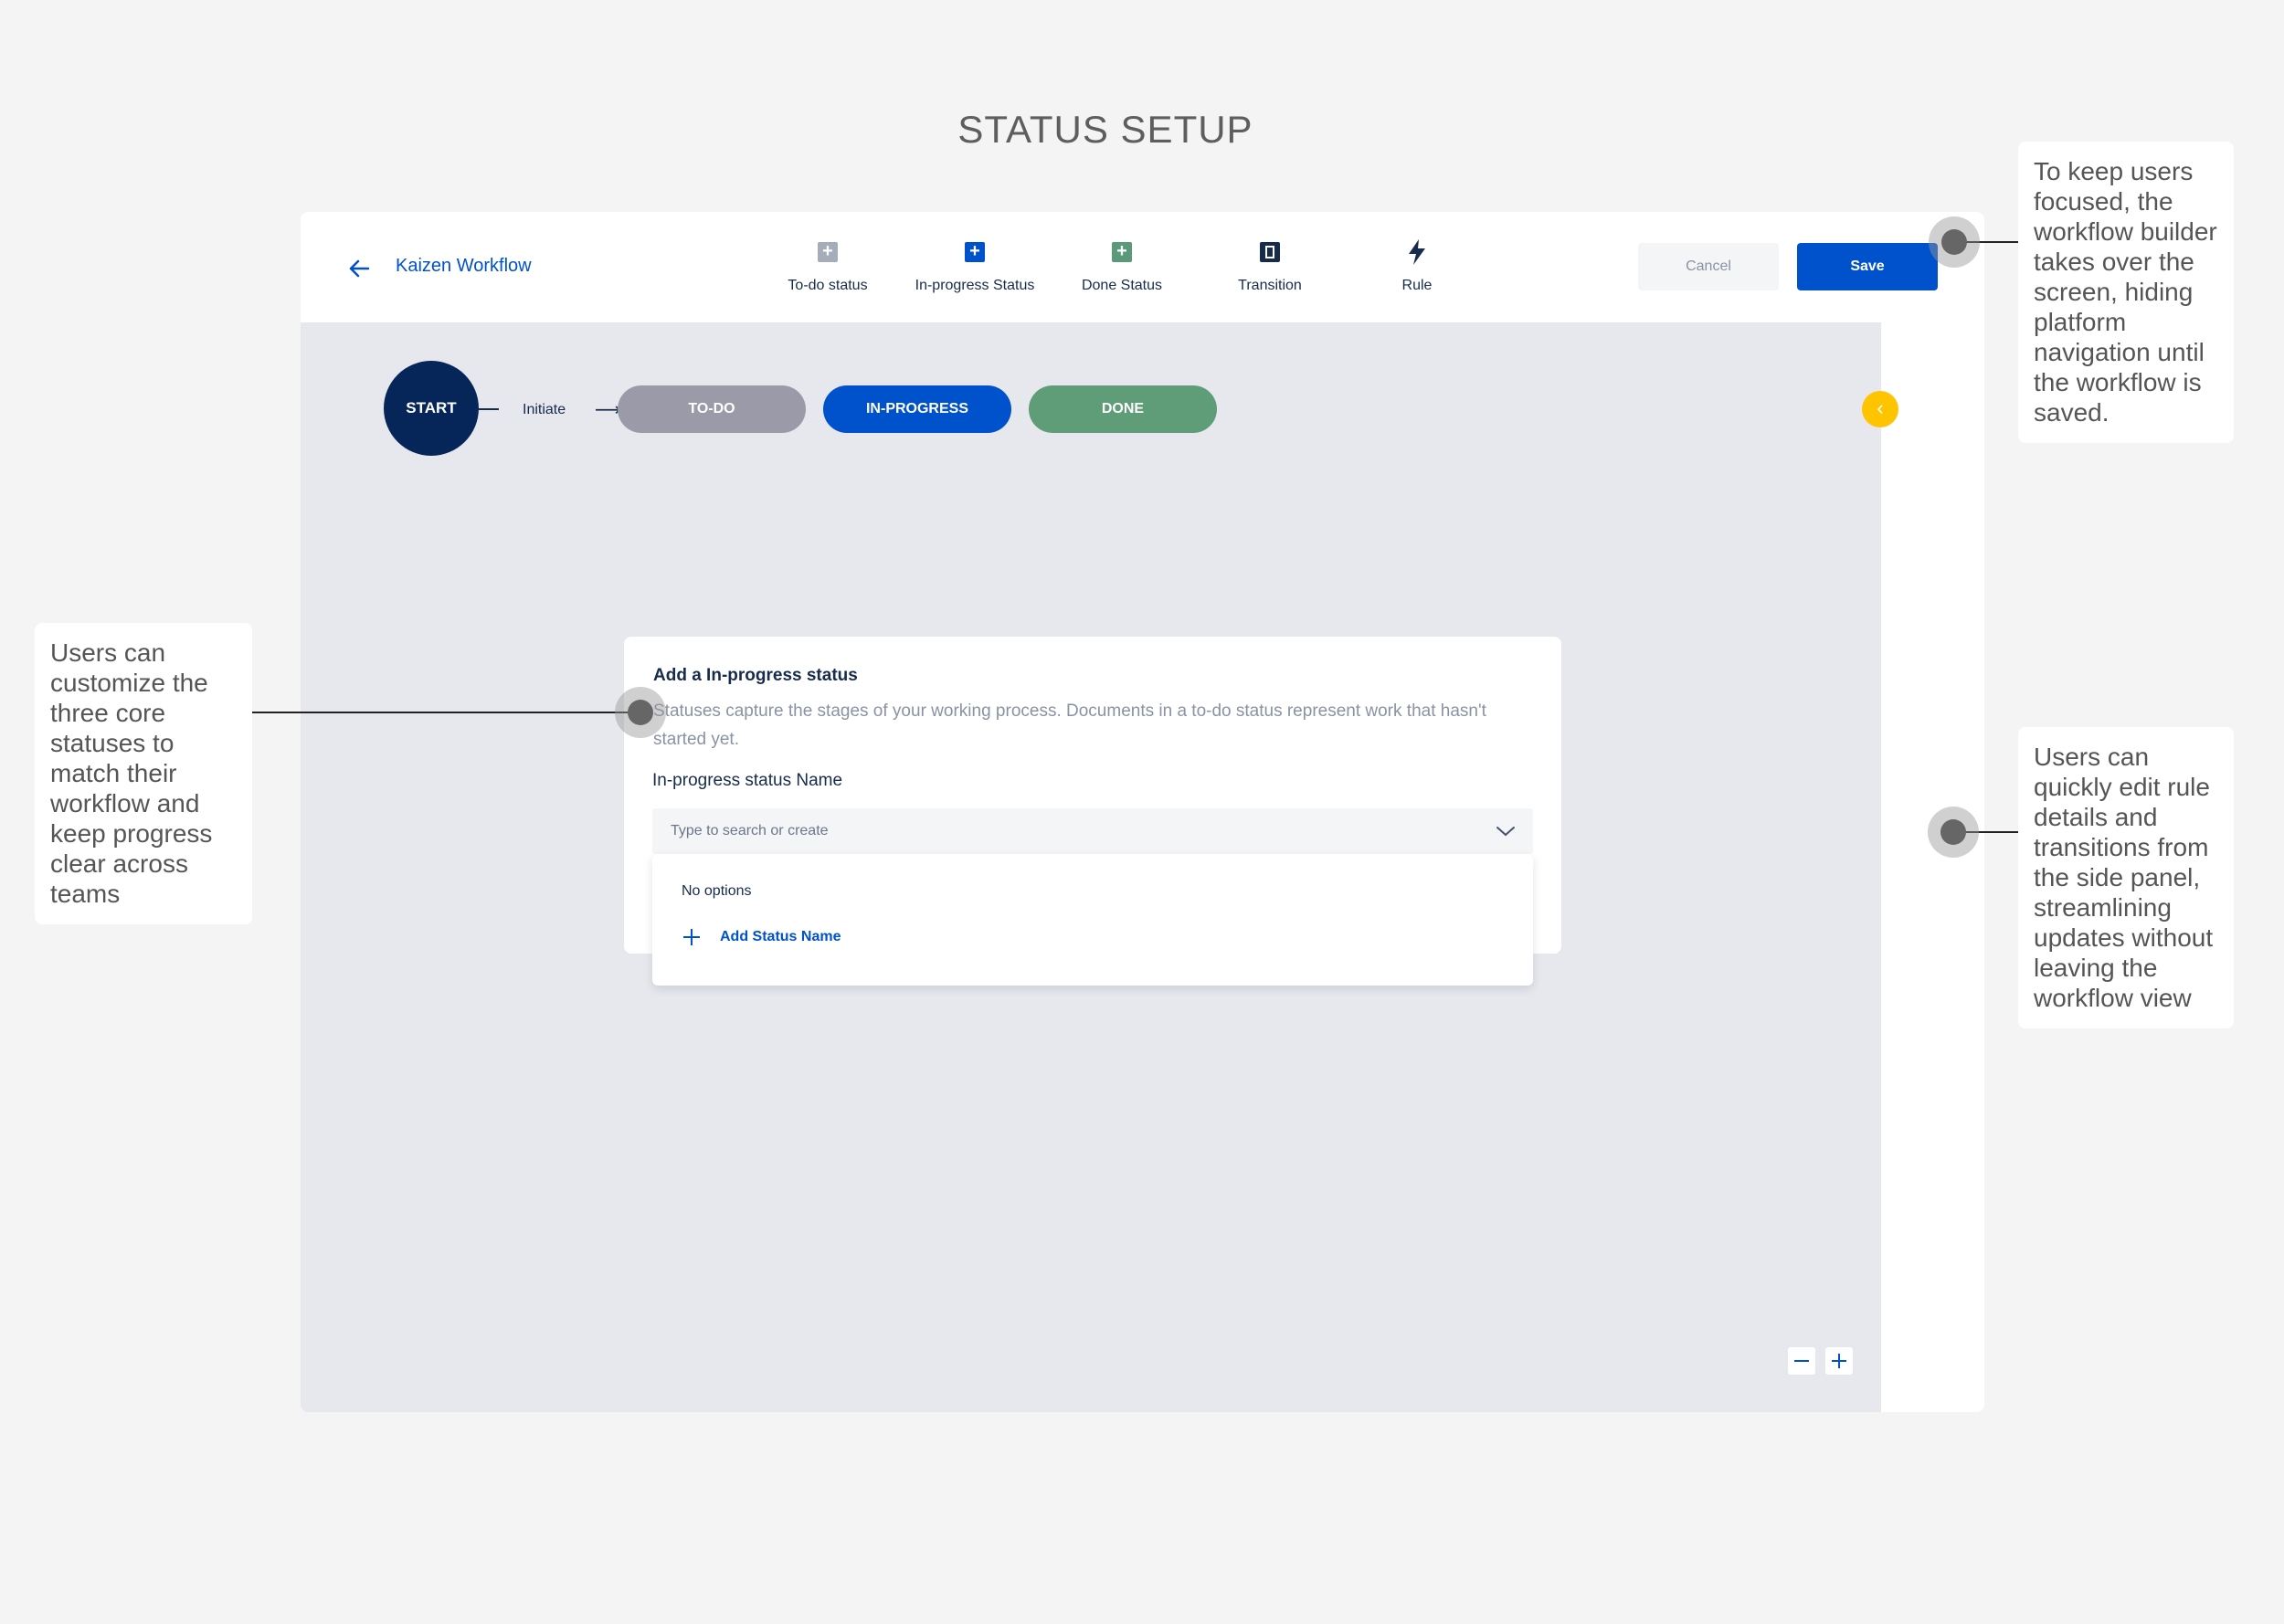 This screenshot has height=1624, width=2284. Describe the element at coordinates (1417, 252) in the screenshot. I see `lightning-icon` at that location.